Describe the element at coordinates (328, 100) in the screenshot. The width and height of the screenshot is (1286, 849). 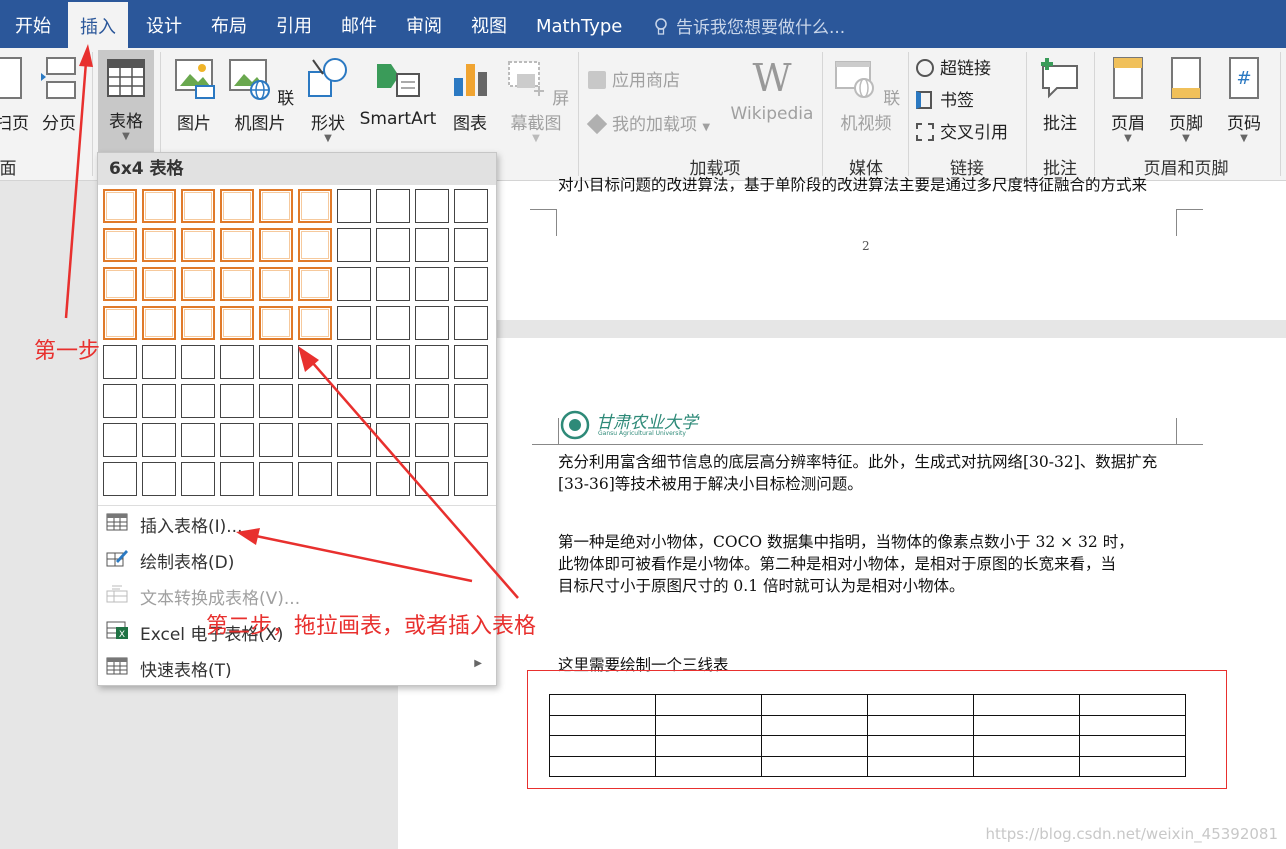
I see `shapes-button: 形状 ▼` at that location.